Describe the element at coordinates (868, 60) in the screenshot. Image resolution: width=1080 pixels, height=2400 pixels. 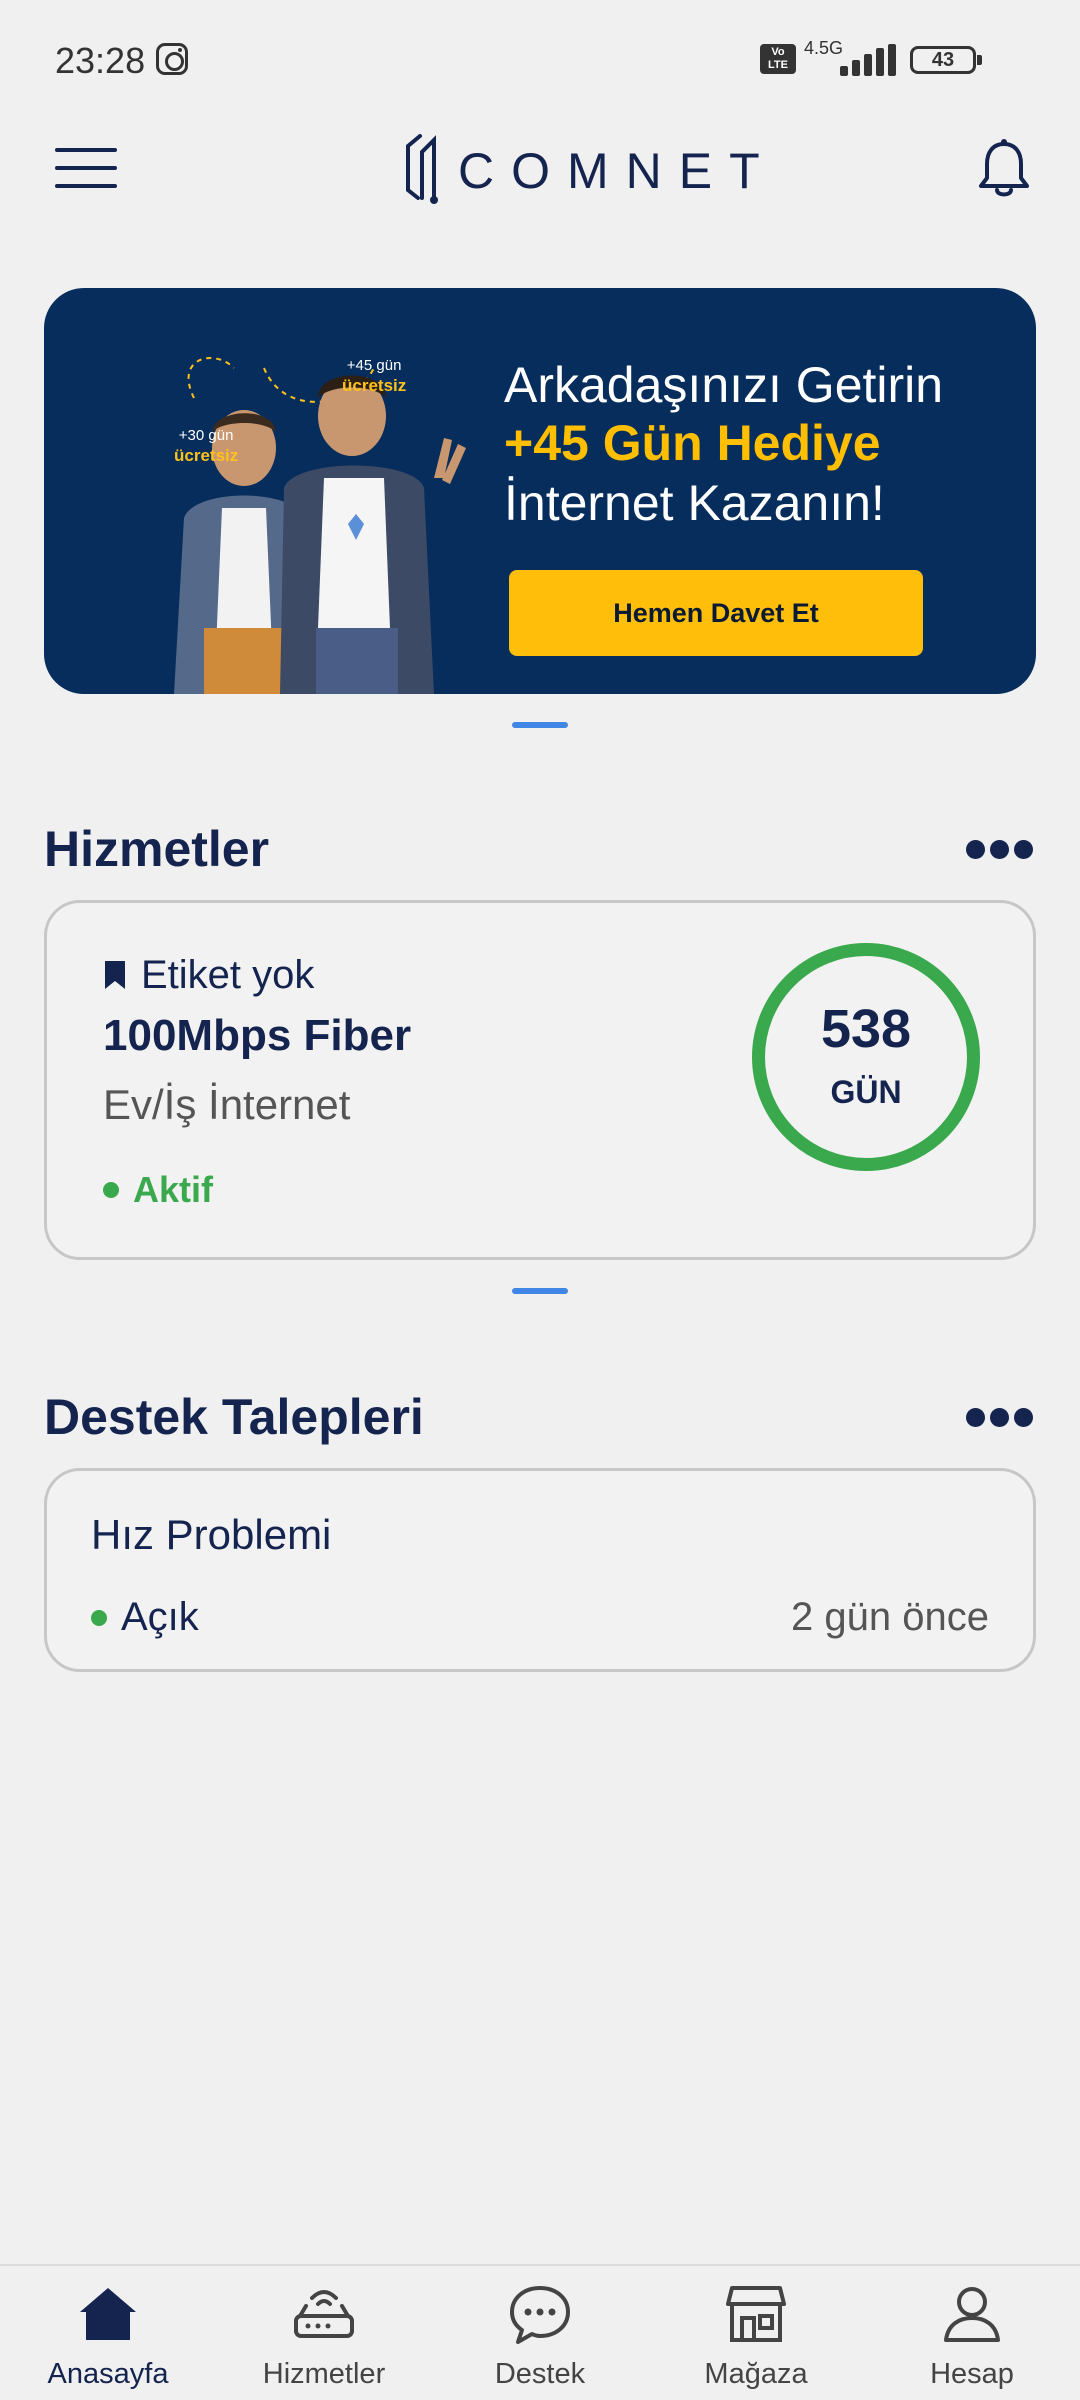
I see `signal-icon` at that location.